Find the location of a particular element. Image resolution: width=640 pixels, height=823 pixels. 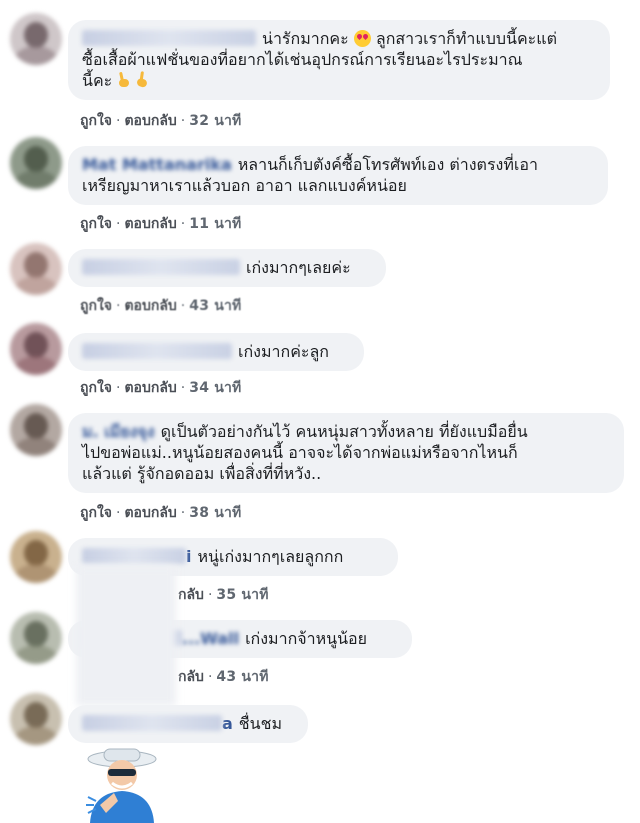

sticker-old-man-sunglasses-icon is located at coordinates (121, 785).